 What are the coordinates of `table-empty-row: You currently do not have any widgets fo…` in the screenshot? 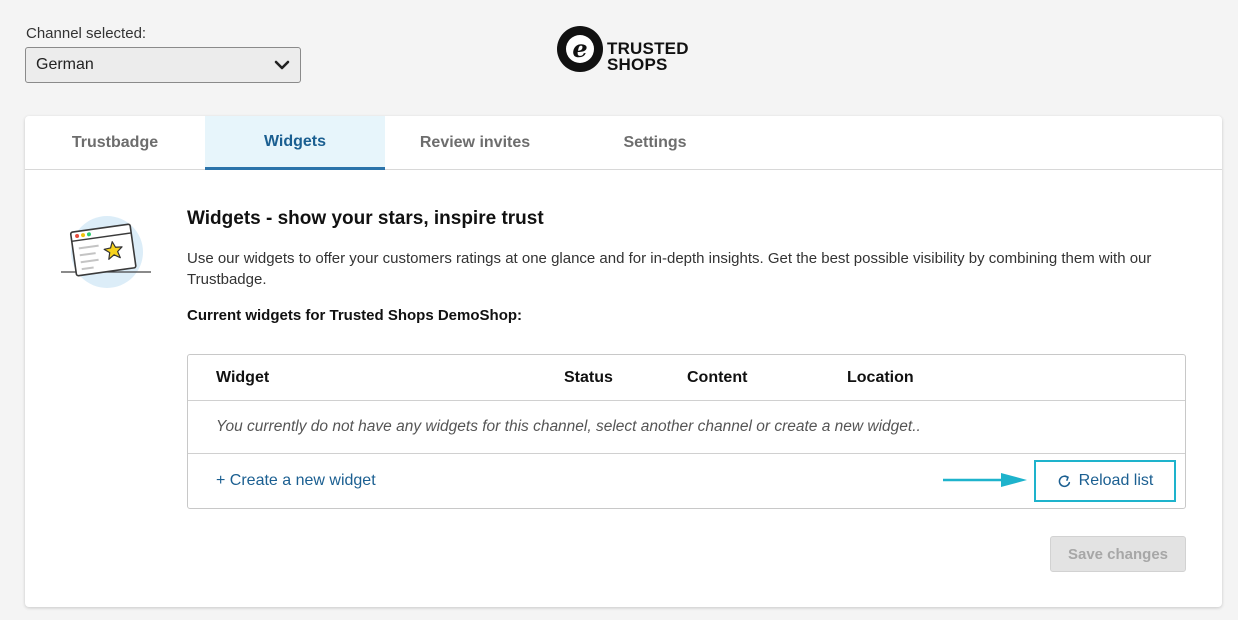 It's located at (686, 427).